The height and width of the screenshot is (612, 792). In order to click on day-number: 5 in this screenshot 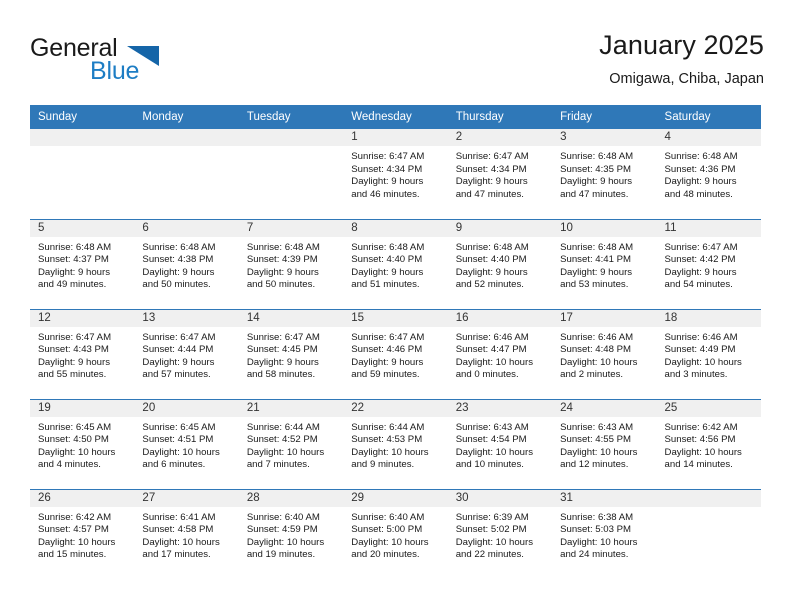, I will do `click(82, 228)`.